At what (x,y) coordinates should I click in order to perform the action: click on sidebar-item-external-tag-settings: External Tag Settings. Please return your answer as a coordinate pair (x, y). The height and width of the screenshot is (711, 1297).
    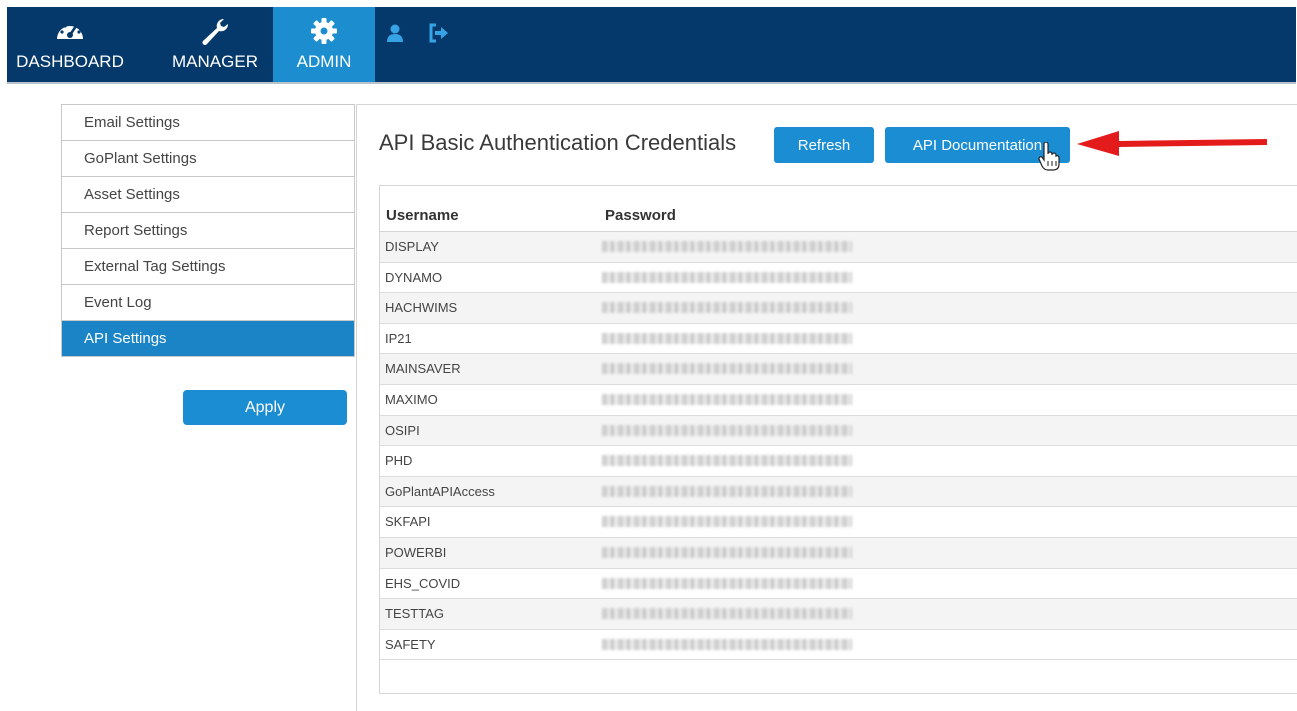
    Looking at the image, I should click on (208, 267).